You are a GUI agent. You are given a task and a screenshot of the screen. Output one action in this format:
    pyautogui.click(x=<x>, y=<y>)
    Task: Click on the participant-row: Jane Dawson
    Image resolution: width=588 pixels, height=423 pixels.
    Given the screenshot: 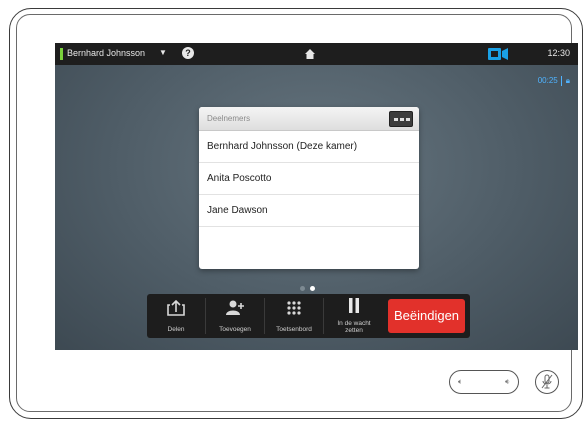 What is the action you would take?
    pyautogui.click(x=309, y=211)
    